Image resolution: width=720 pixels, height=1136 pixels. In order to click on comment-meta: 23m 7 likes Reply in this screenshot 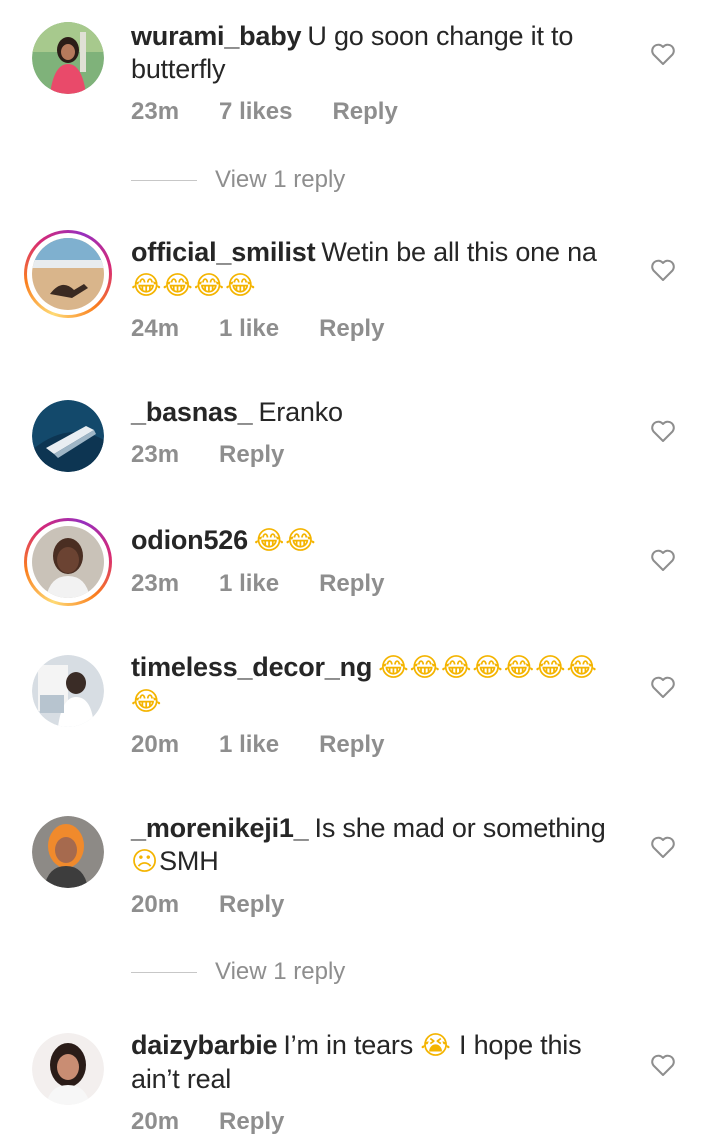, I will do `click(381, 112)`.